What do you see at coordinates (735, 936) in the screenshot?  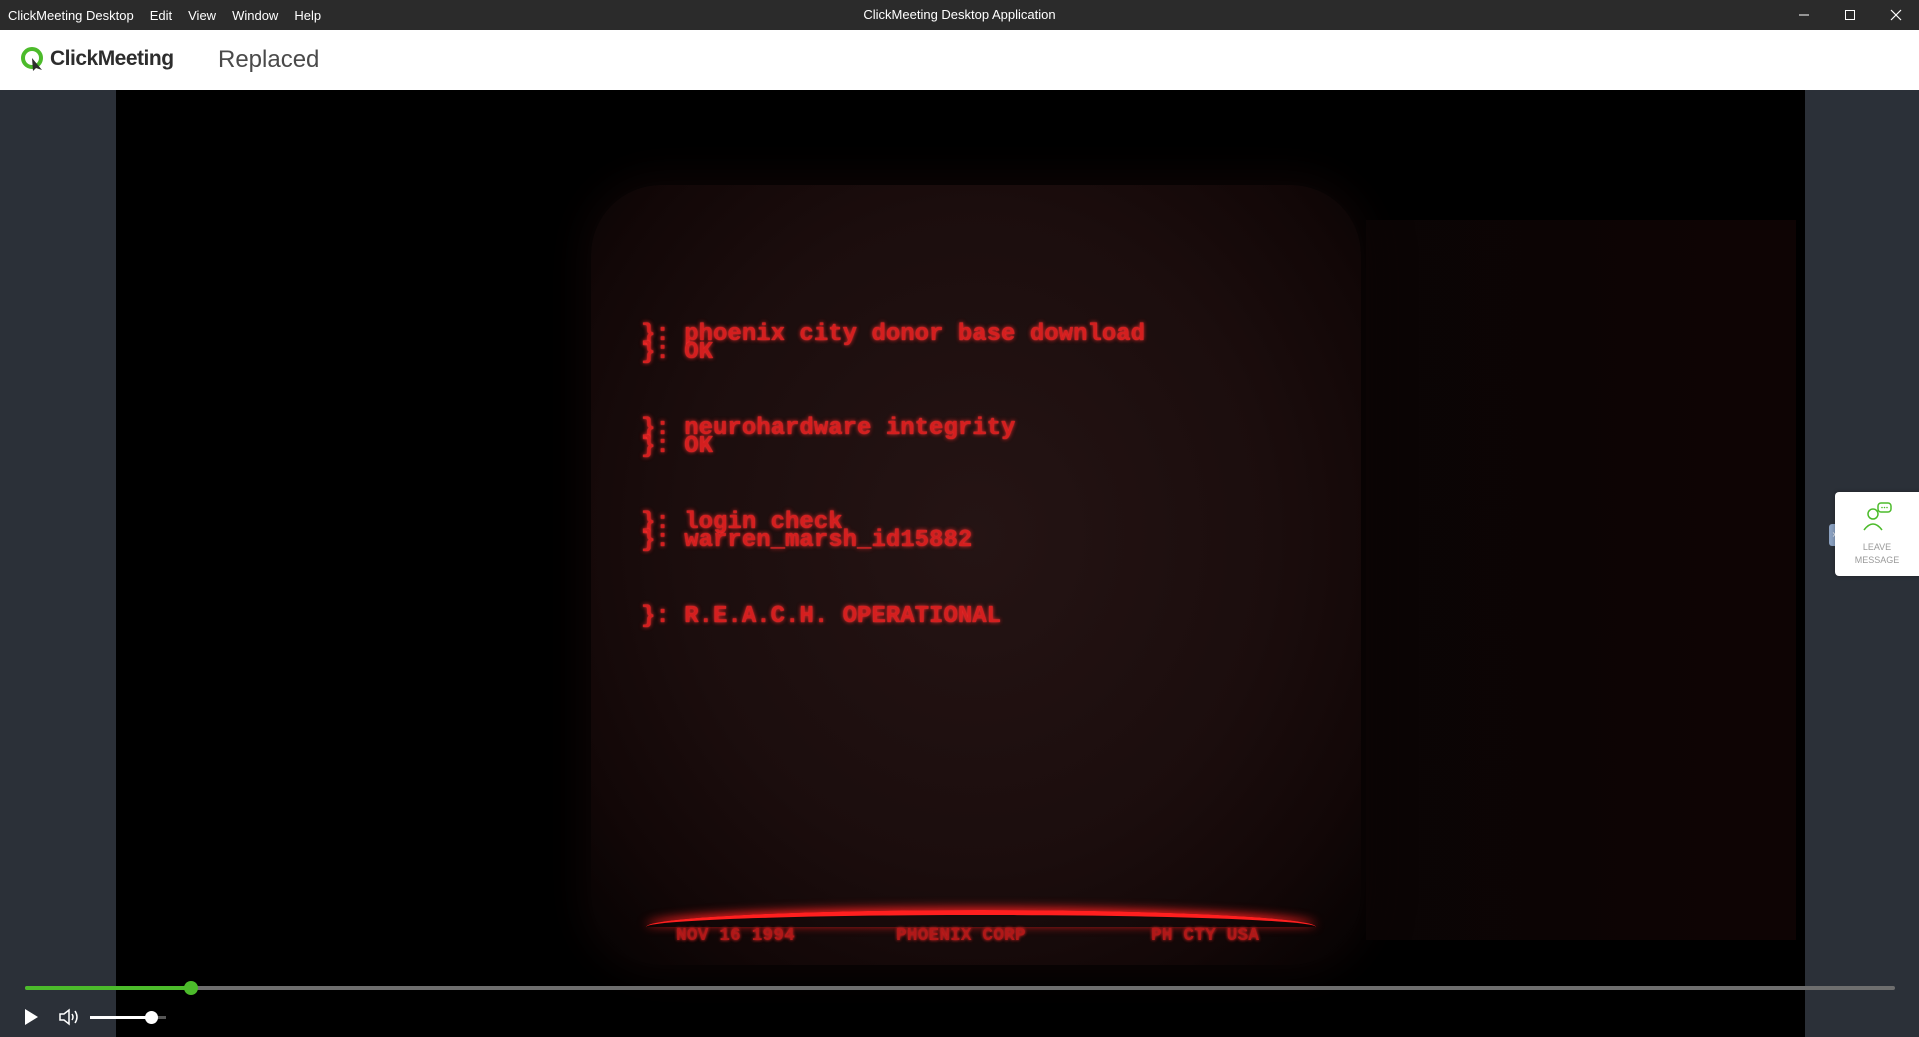 I see `crt-footer-date: NOV 16 1994` at bounding box center [735, 936].